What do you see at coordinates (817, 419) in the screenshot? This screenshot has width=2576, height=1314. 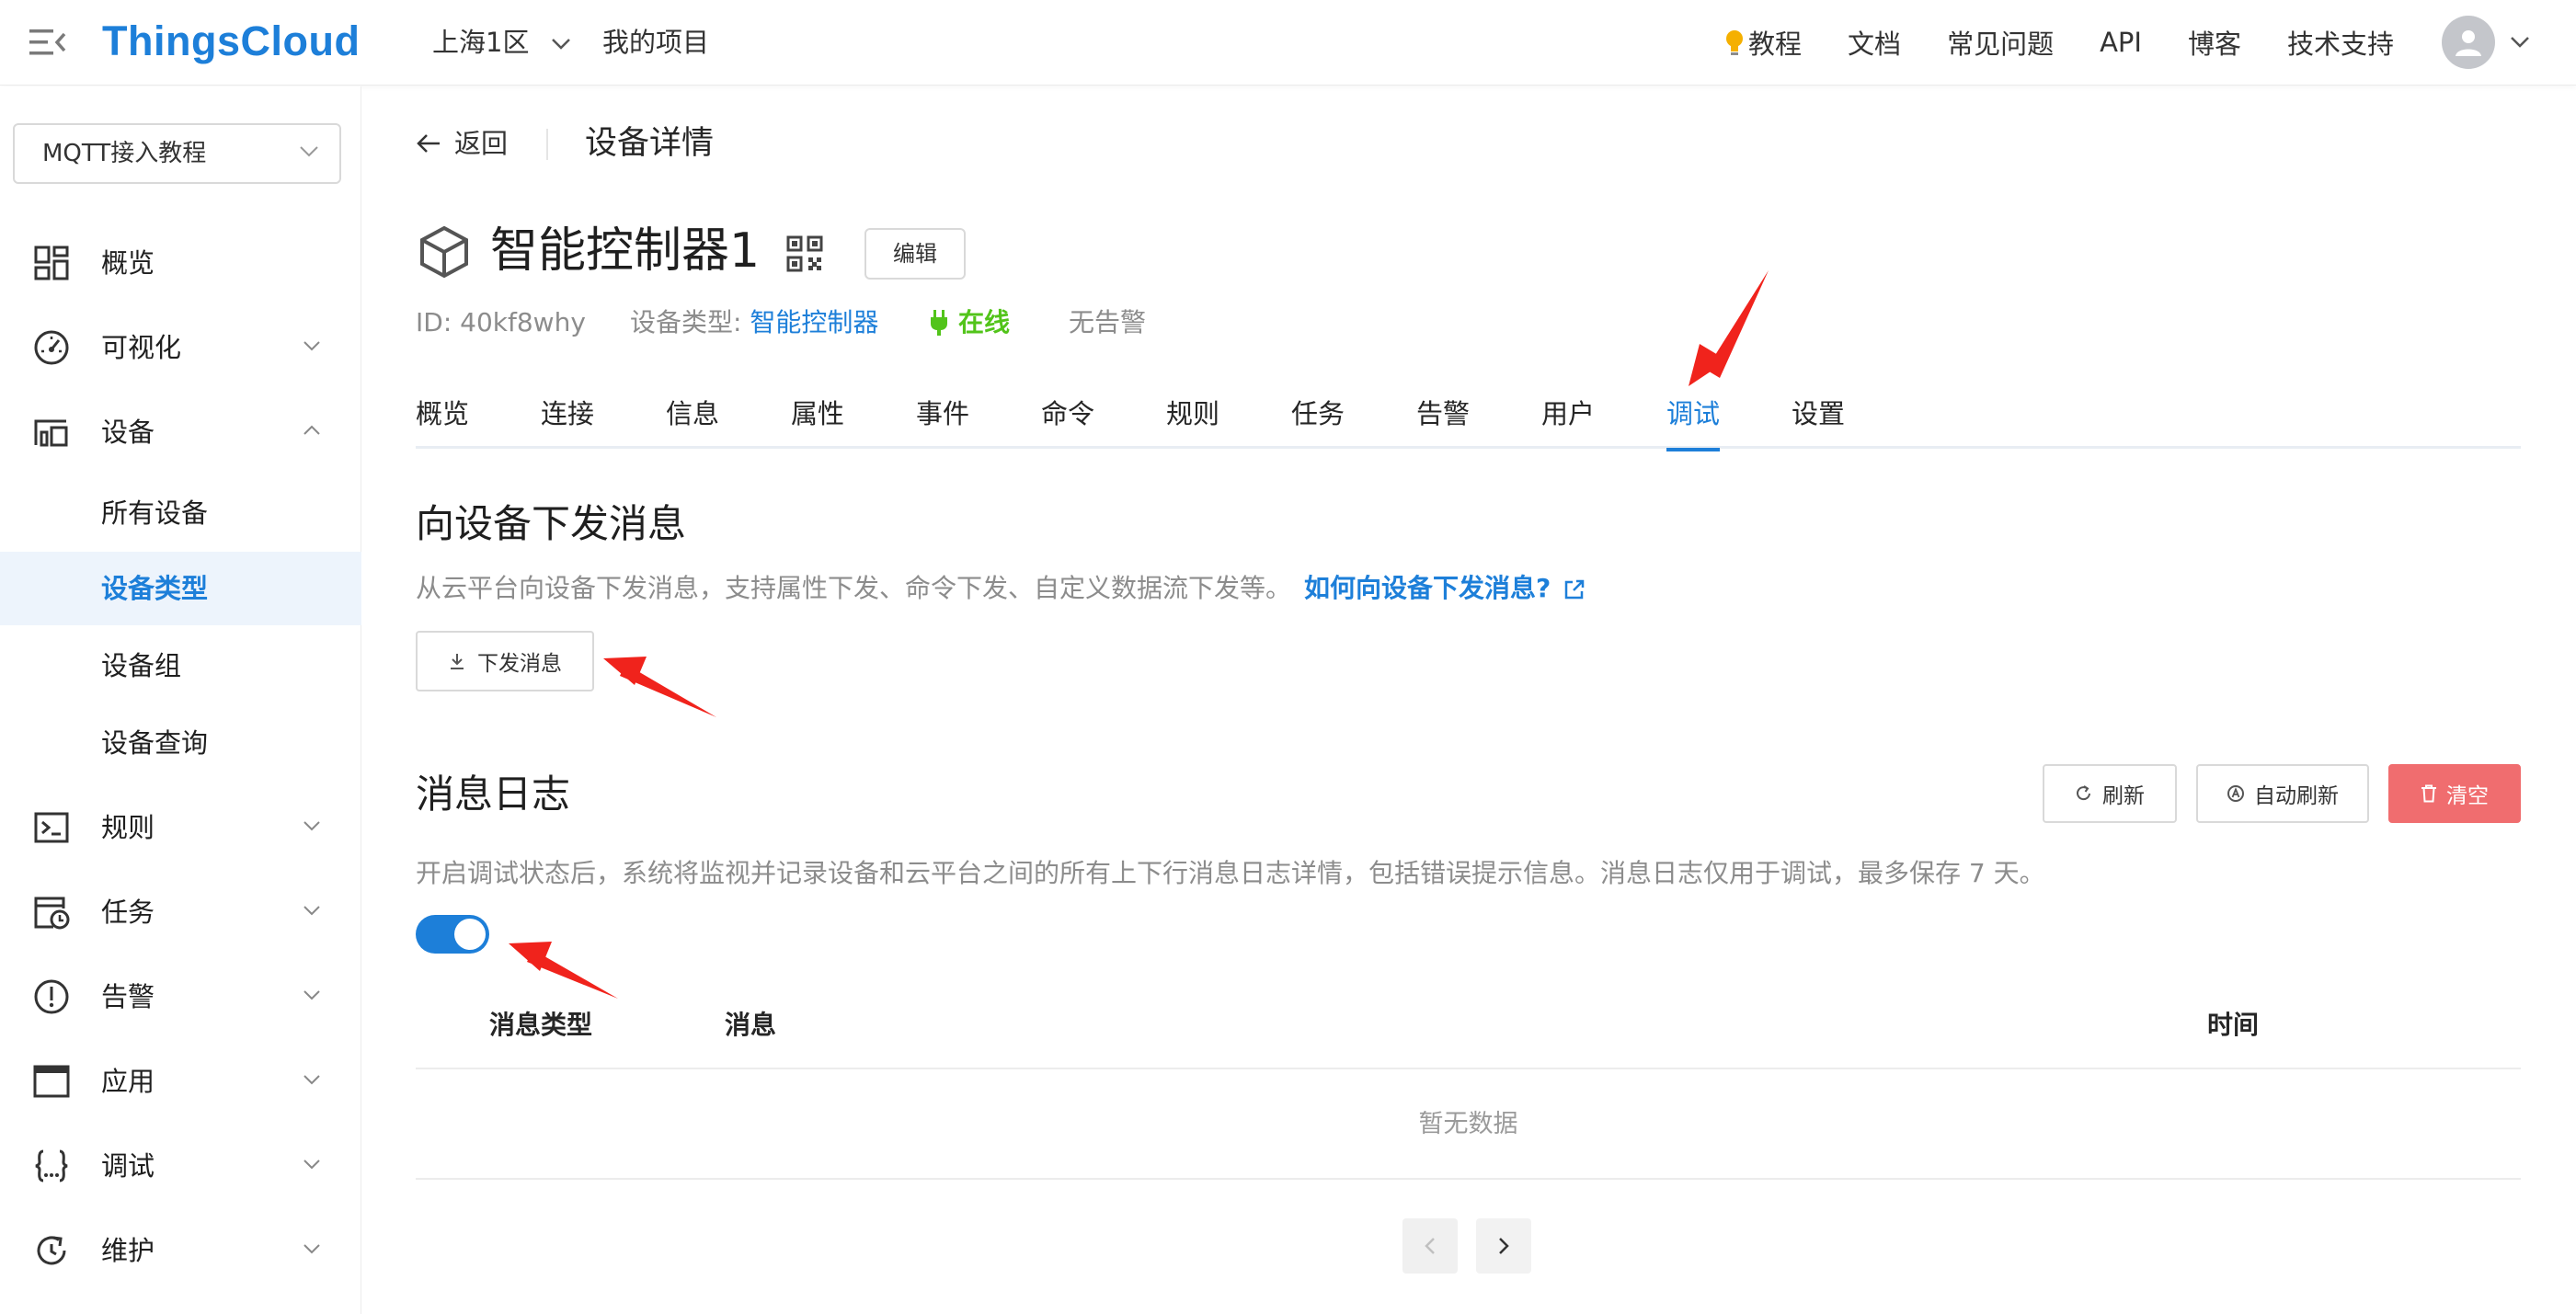 I see `tab-attributes: 属性` at bounding box center [817, 419].